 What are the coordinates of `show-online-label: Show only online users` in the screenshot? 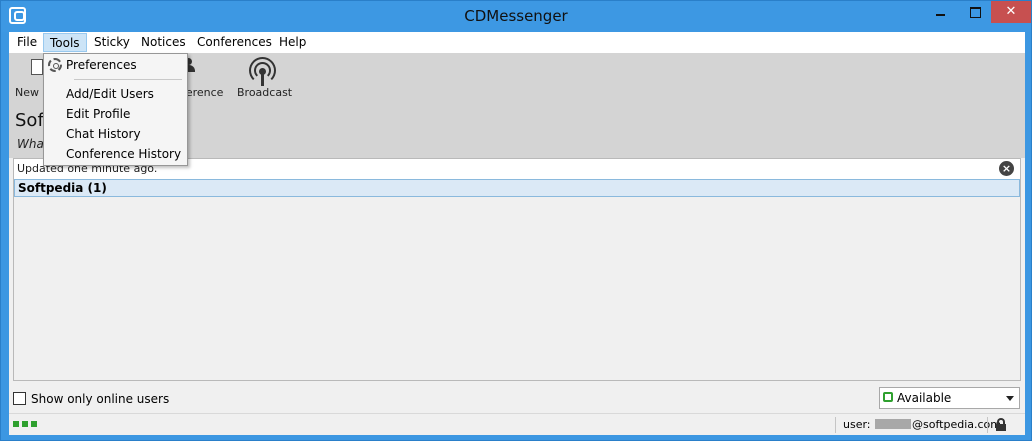 It's located at (100, 399).